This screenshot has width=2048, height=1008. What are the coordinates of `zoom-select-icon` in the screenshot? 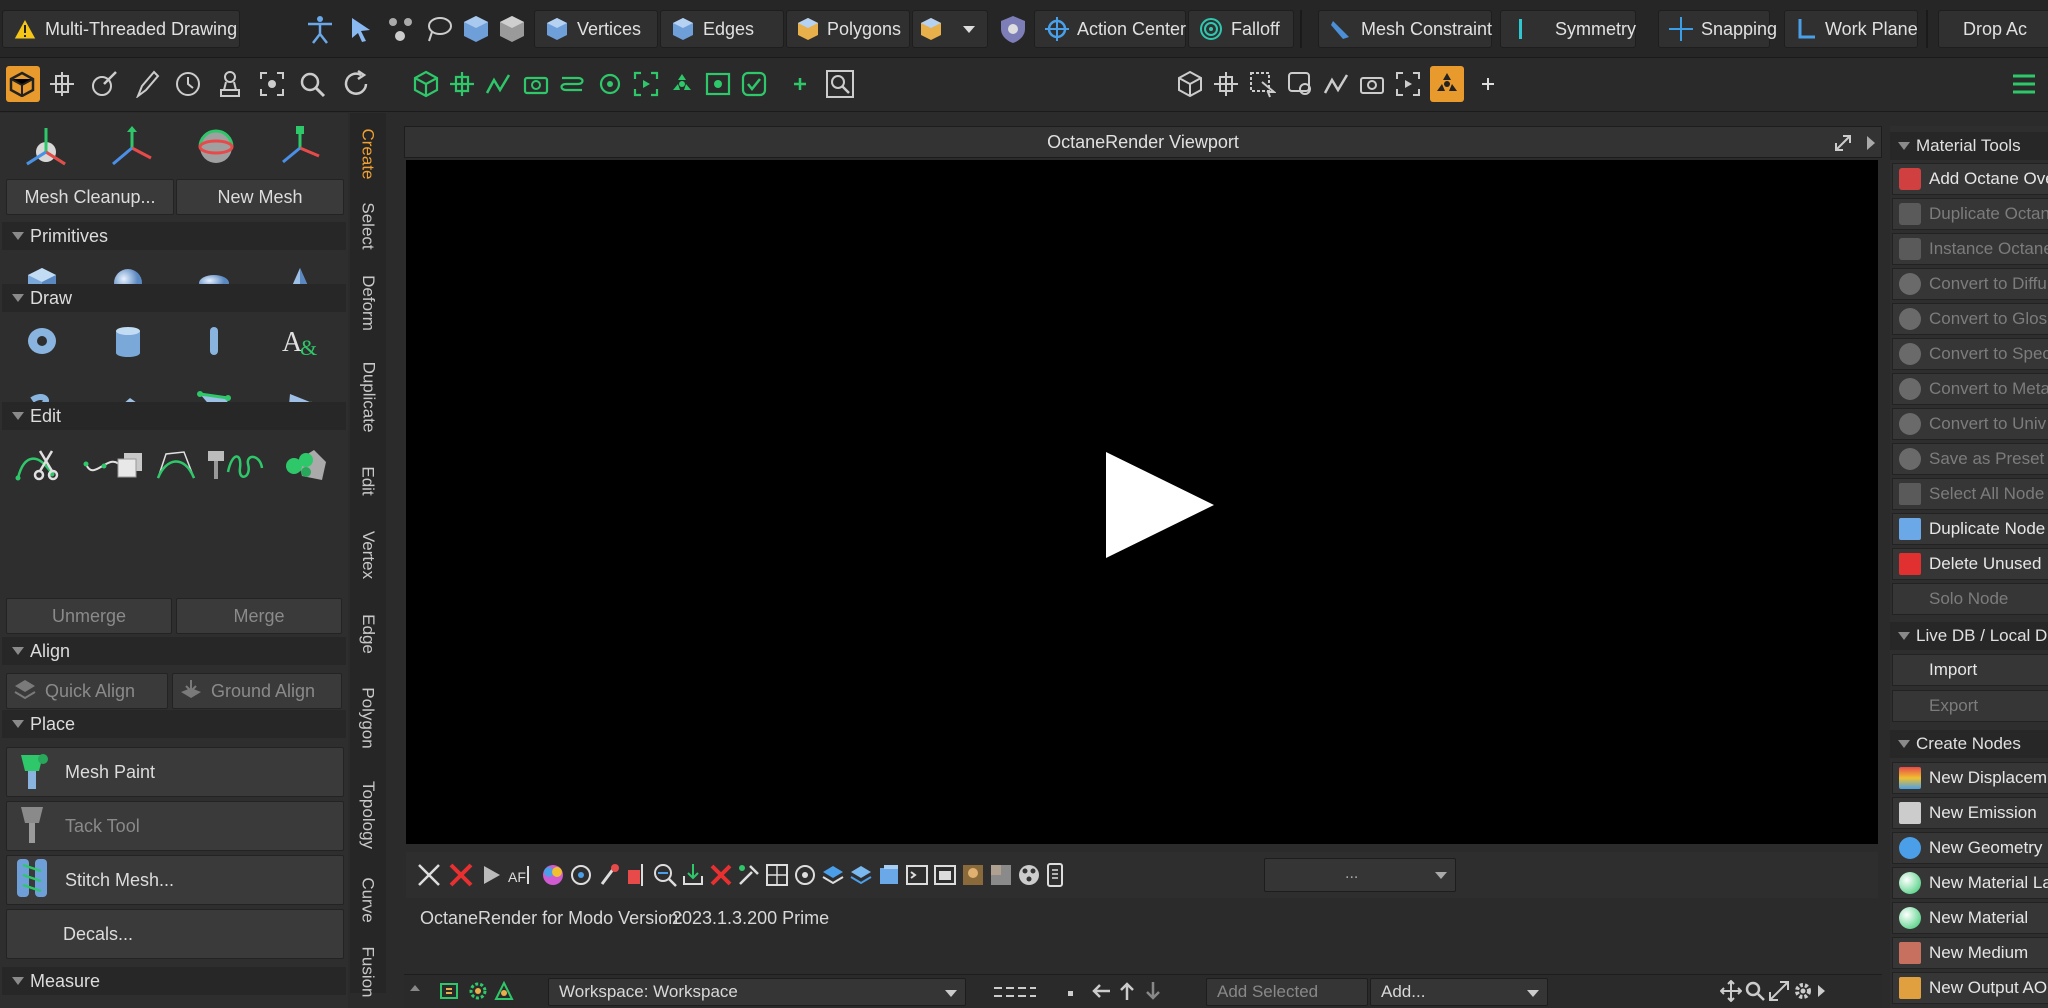 It's located at (312, 84).